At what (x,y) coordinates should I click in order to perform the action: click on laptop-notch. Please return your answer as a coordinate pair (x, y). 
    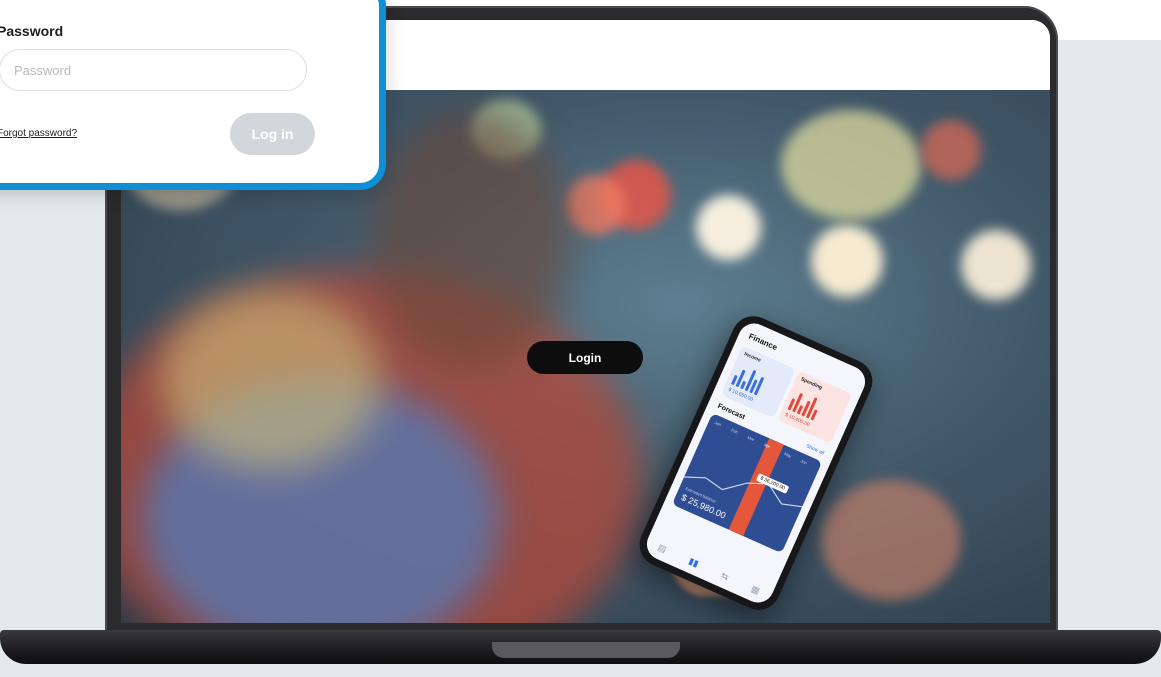
    Looking at the image, I should click on (586, 650).